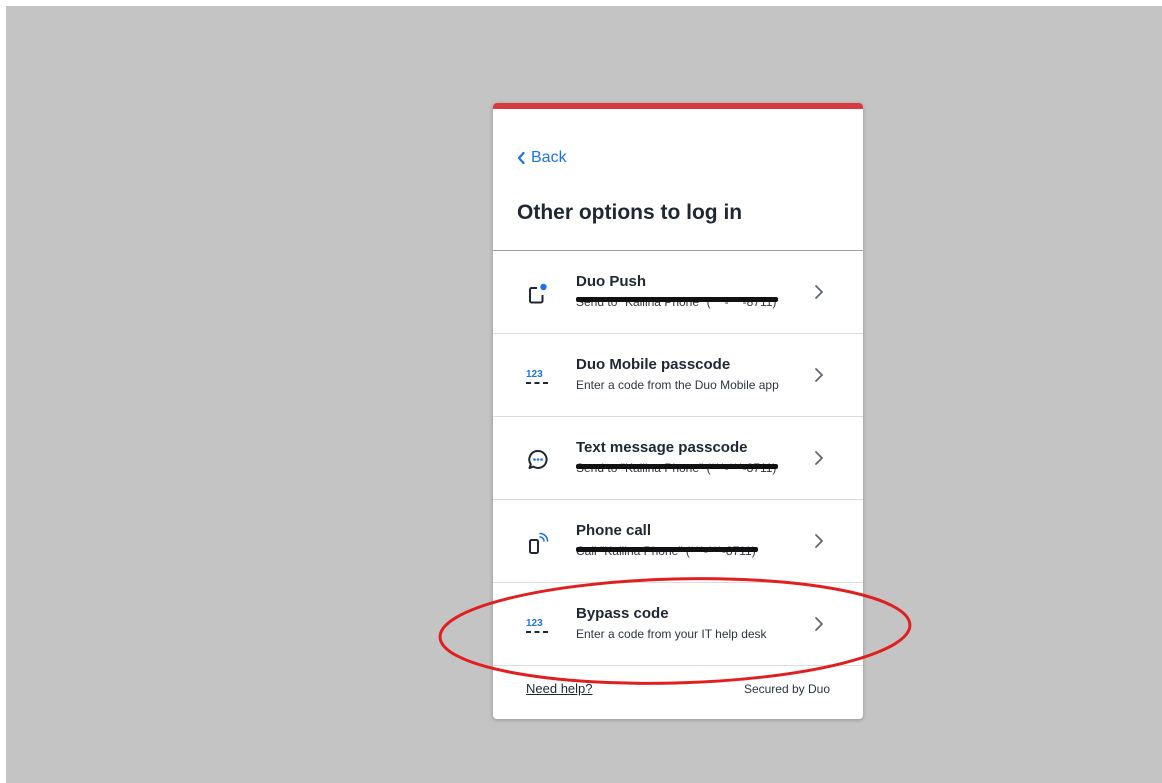  What do you see at coordinates (678, 106) in the screenshot?
I see `accent-bar` at bounding box center [678, 106].